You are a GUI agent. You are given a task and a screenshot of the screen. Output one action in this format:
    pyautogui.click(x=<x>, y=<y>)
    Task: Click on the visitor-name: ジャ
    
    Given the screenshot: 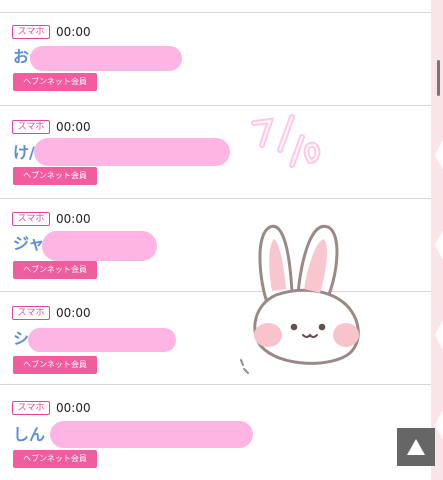 What is the action you would take?
    pyautogui.click(x=28, y=244)
    